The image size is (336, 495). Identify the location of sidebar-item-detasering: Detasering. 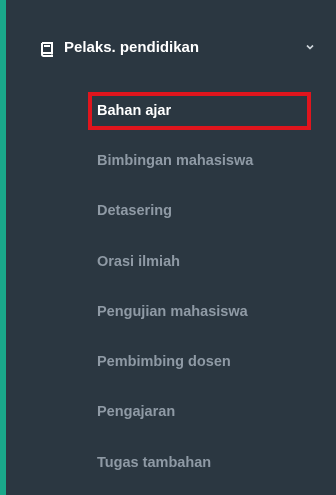
(212, 211).